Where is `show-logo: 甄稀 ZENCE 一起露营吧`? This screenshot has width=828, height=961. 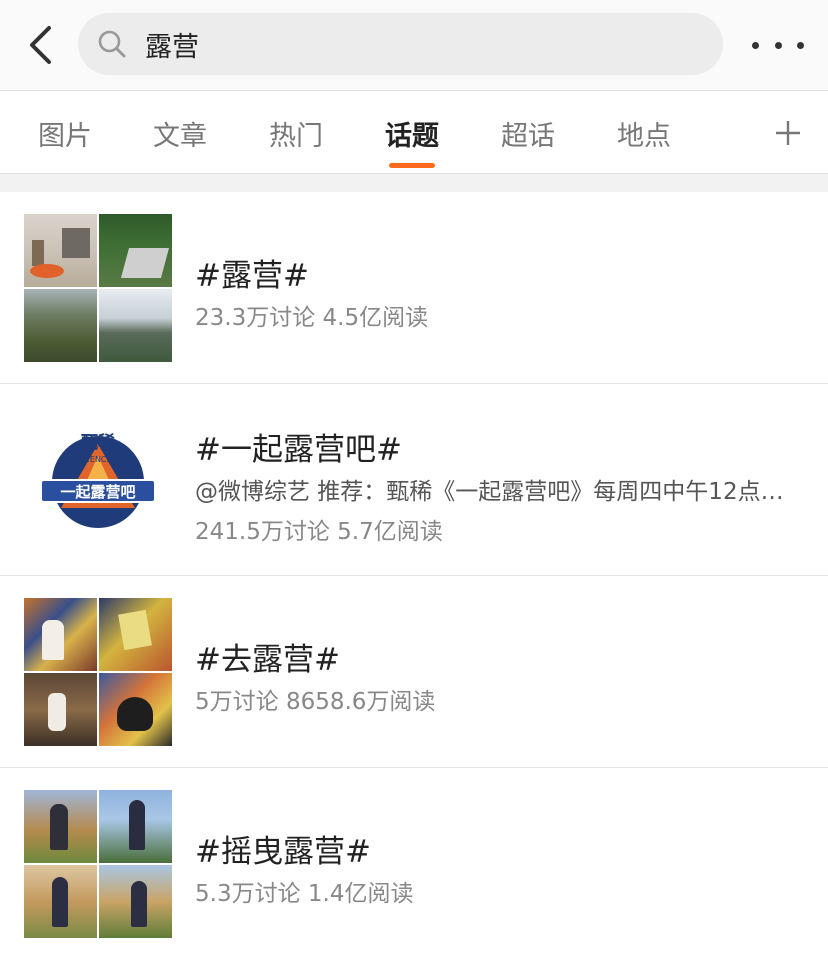
show-logo: 甄稀 ZENCE 一起露营吧 is located at coordinates (98, 480).